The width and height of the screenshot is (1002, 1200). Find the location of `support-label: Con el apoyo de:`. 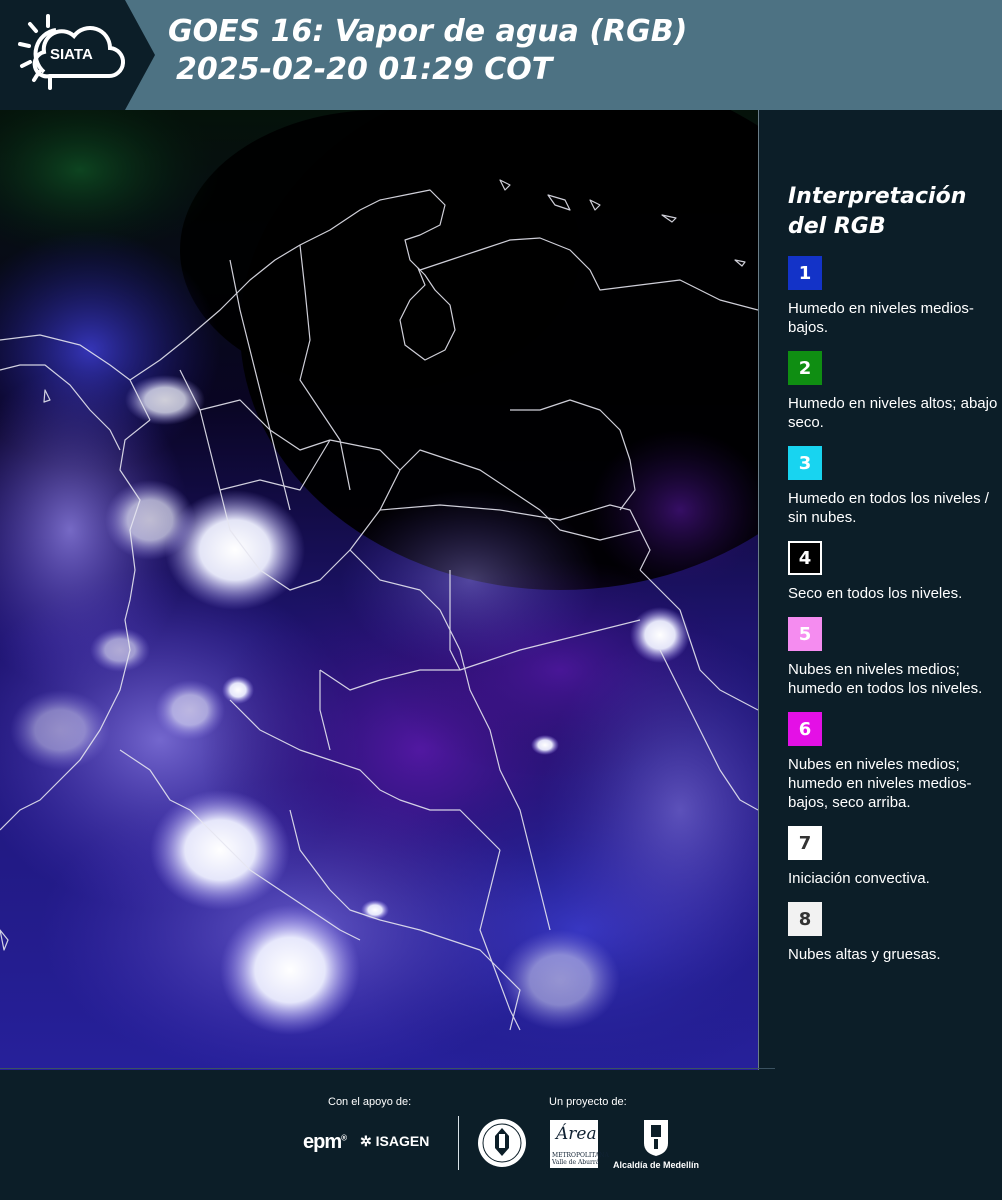

support-label: Con el apoyo de: is located at coordinates (370, 1102).